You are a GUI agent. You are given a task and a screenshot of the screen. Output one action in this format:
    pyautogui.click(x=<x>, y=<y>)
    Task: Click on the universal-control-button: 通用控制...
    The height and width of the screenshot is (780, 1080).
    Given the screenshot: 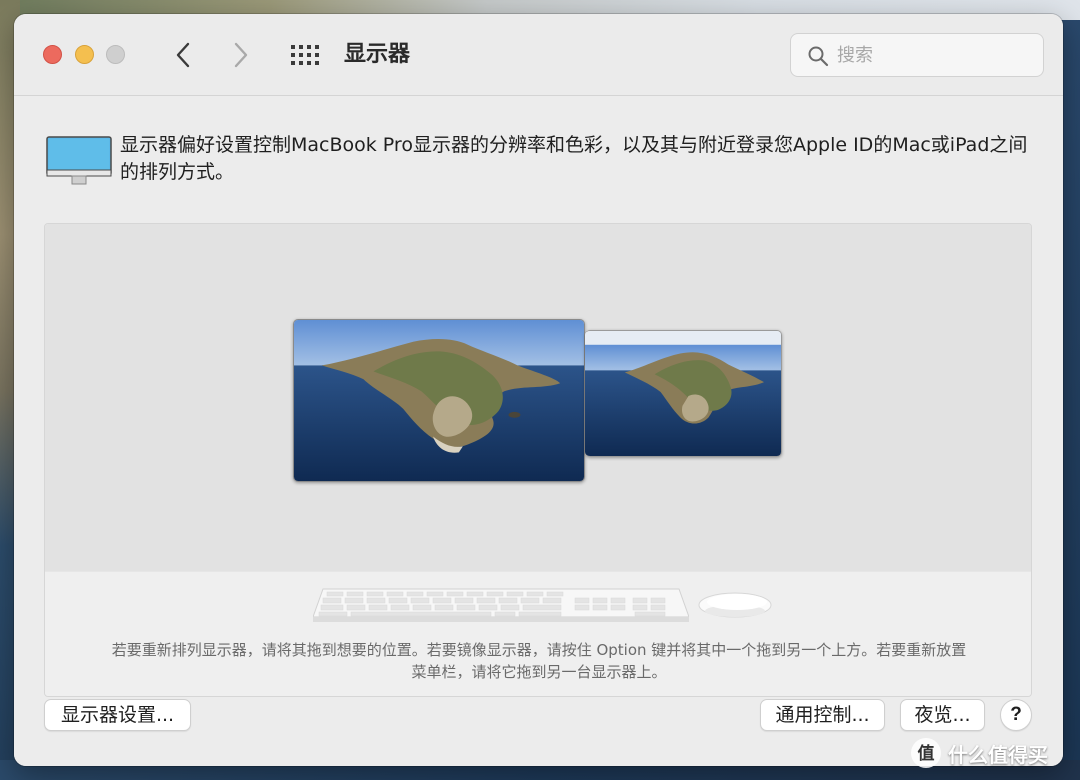 What is the action you would take?
    pyautogui.click(x=822, y=715)
    